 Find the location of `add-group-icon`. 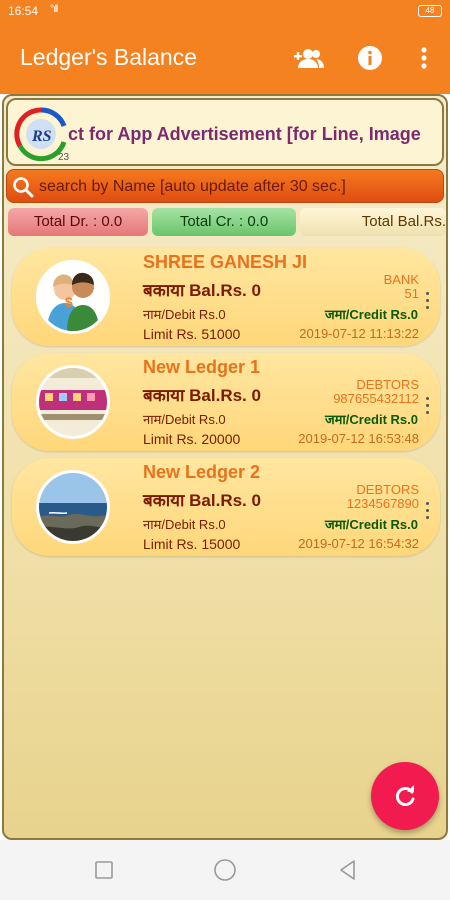

add-group-icon is located at coordinates (310, 58).